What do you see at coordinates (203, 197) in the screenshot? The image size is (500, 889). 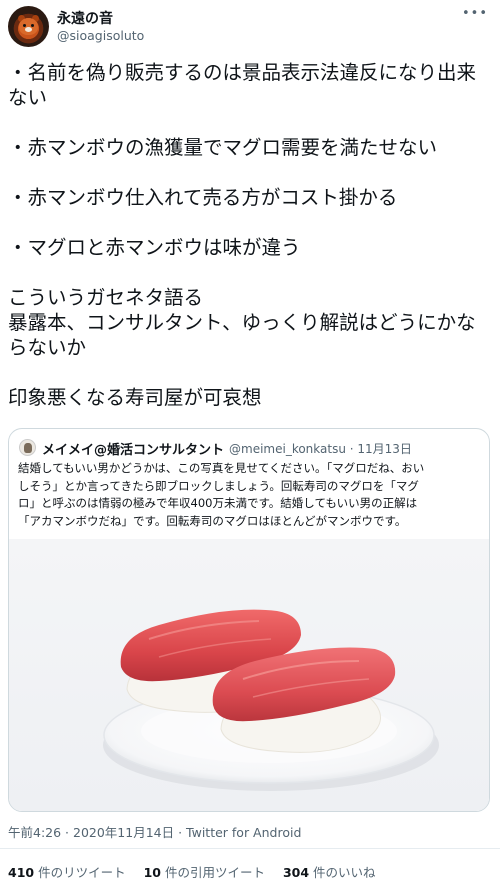 I see `tweet-line: ・赤マンボウ仕入れて売る方がコスト掛かる` at bounding box center [203, 197].